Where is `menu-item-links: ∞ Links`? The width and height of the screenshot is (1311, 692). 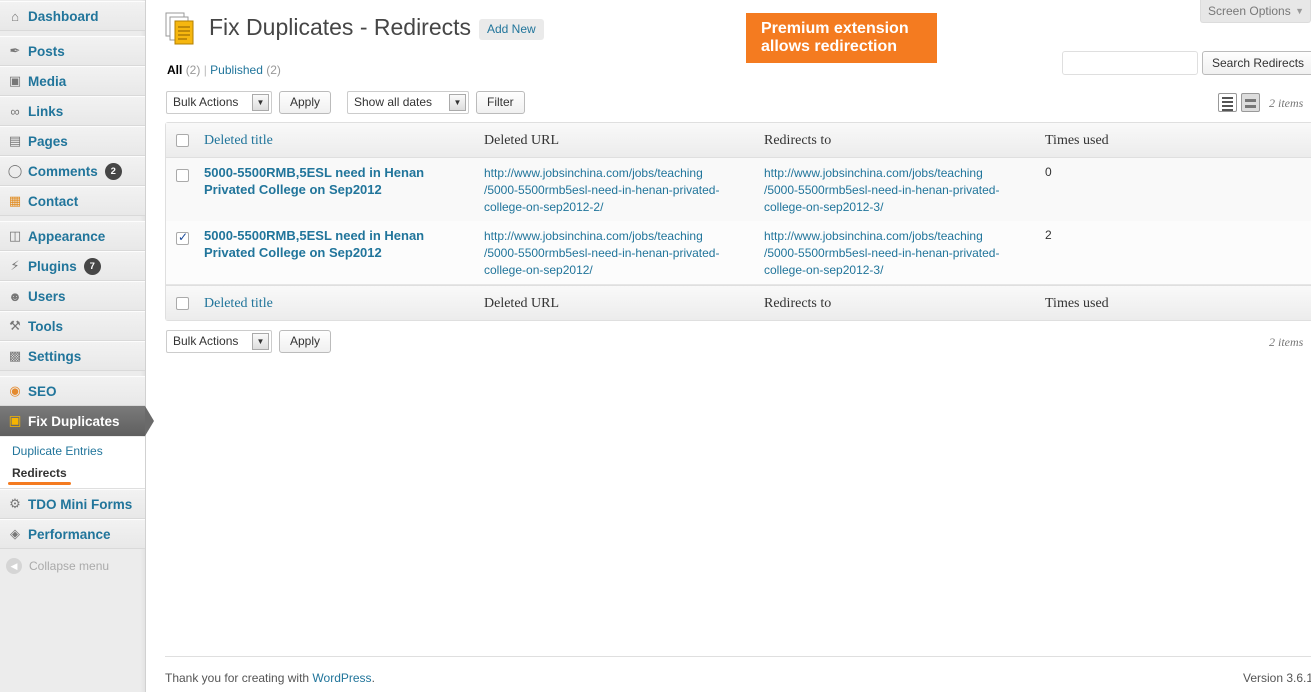
menu-item-links: ∞ Links is located at coordinates (72, 111).